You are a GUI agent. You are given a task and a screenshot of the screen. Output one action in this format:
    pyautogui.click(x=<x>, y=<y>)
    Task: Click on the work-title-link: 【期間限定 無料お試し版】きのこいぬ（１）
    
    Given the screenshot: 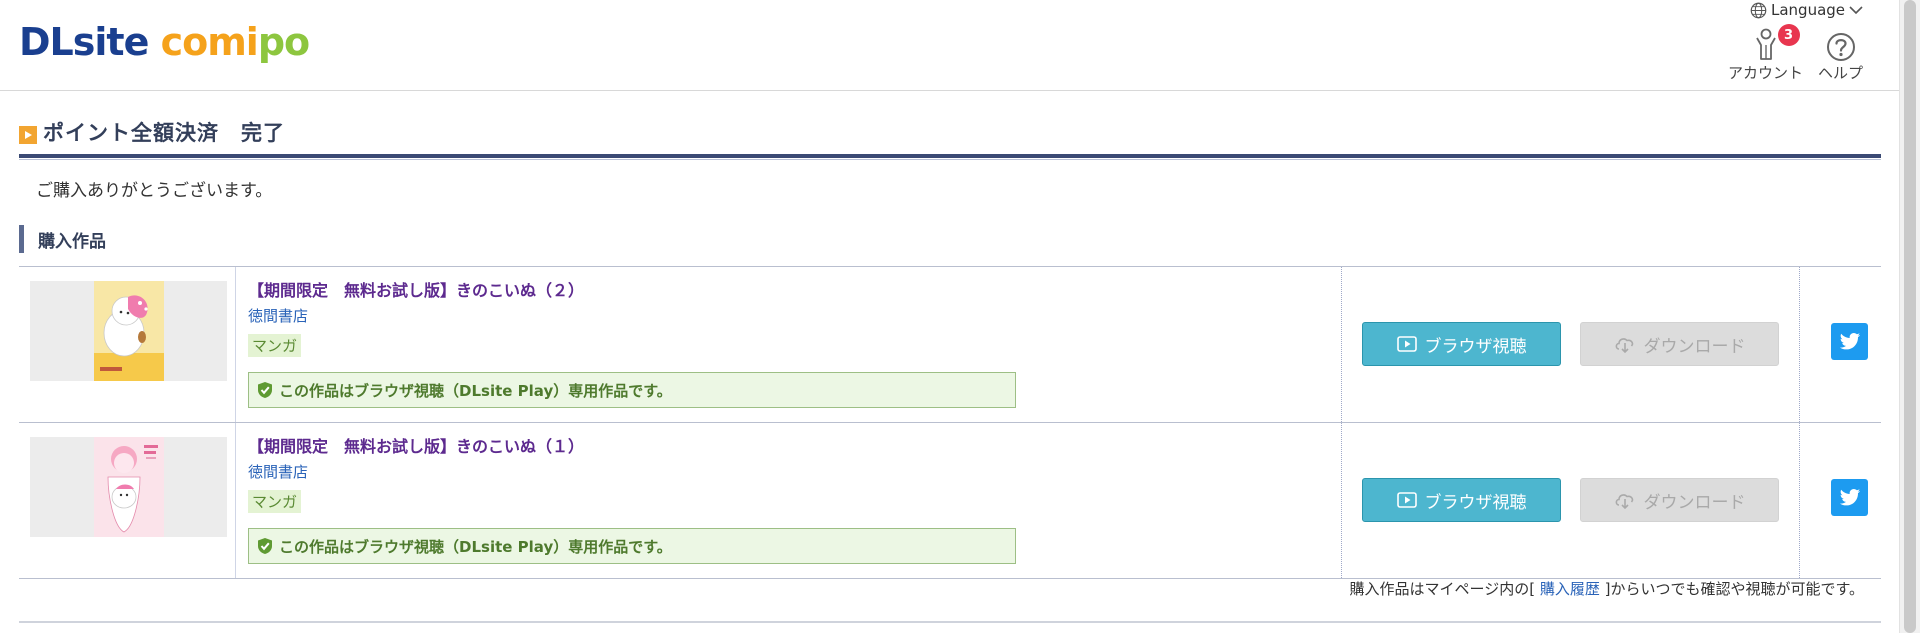 What is the action you would take?
    pyautogui.click(x=416, y=445)
    